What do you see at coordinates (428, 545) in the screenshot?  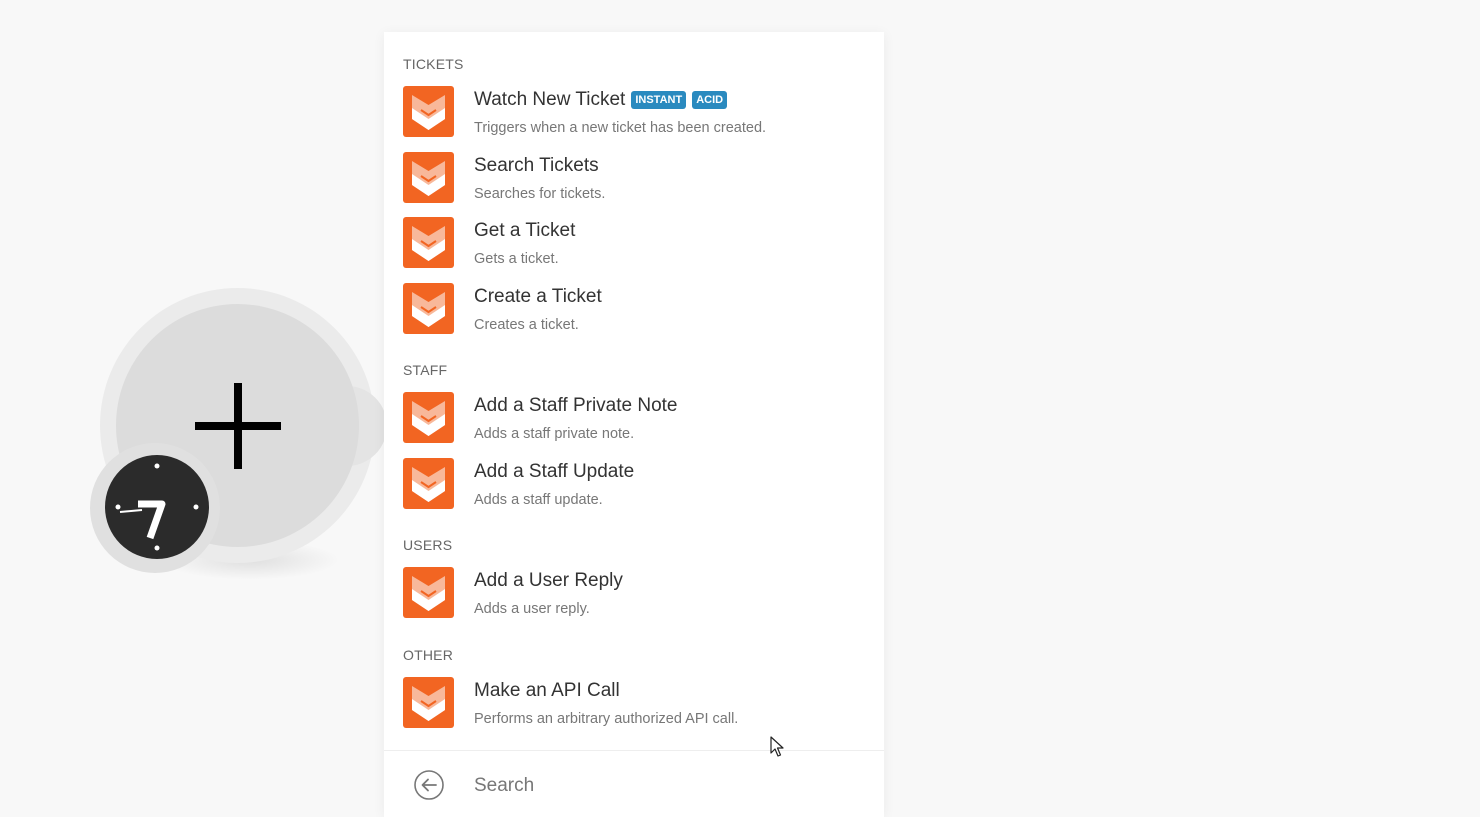 I see `section-title-users: USERS` at bounding box center [428, 545].